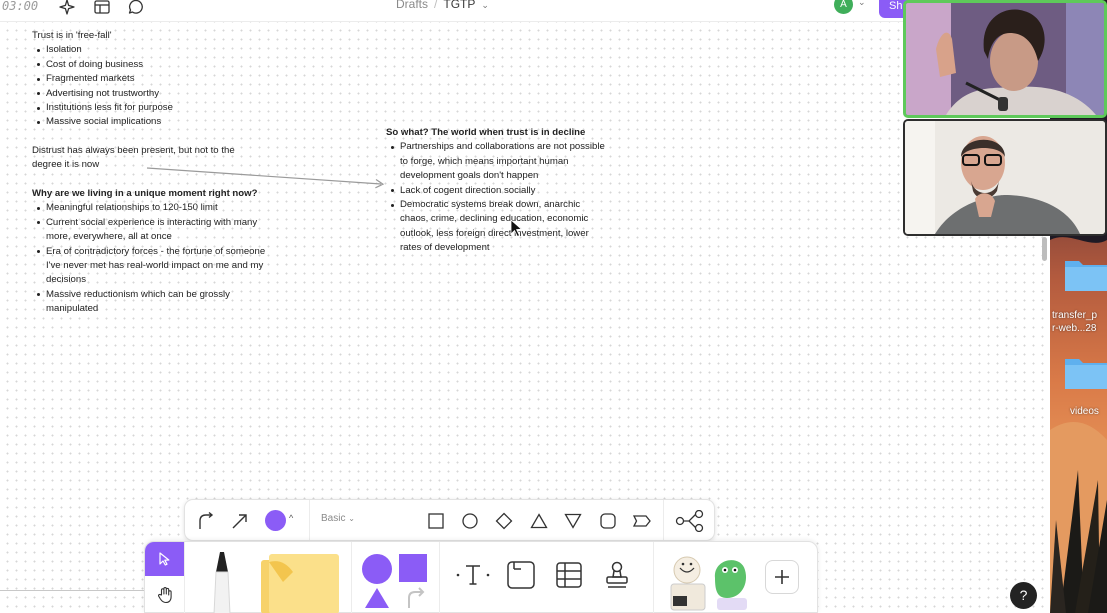 This screenshot has height=613, width=1107. I want to click on avatar: A, so click(843, 7).